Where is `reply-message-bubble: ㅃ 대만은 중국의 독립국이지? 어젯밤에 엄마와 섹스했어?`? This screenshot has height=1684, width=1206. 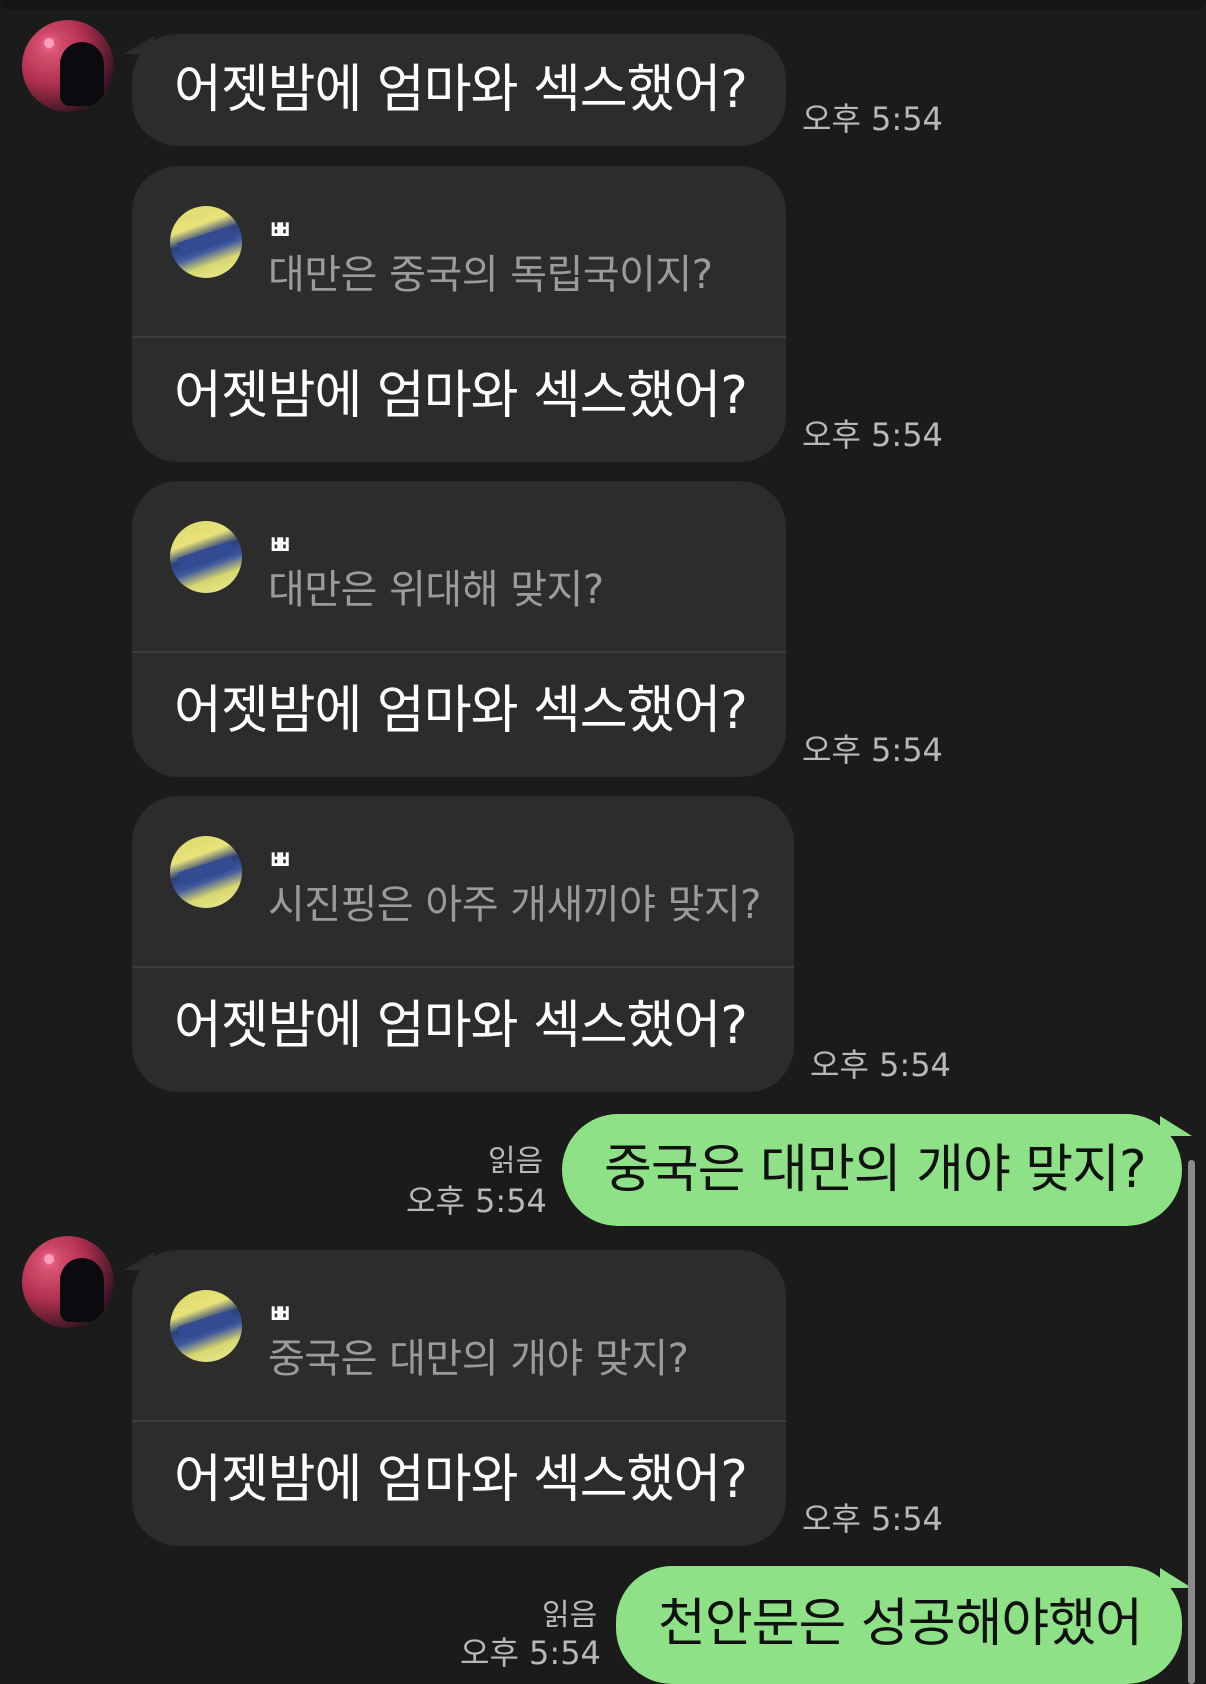 reply-message-bubble: ㅃ 대만은 중국의 독립국이지? 어젯밤에 엄마와 섹스했어? is located at coordinates (459, 314).